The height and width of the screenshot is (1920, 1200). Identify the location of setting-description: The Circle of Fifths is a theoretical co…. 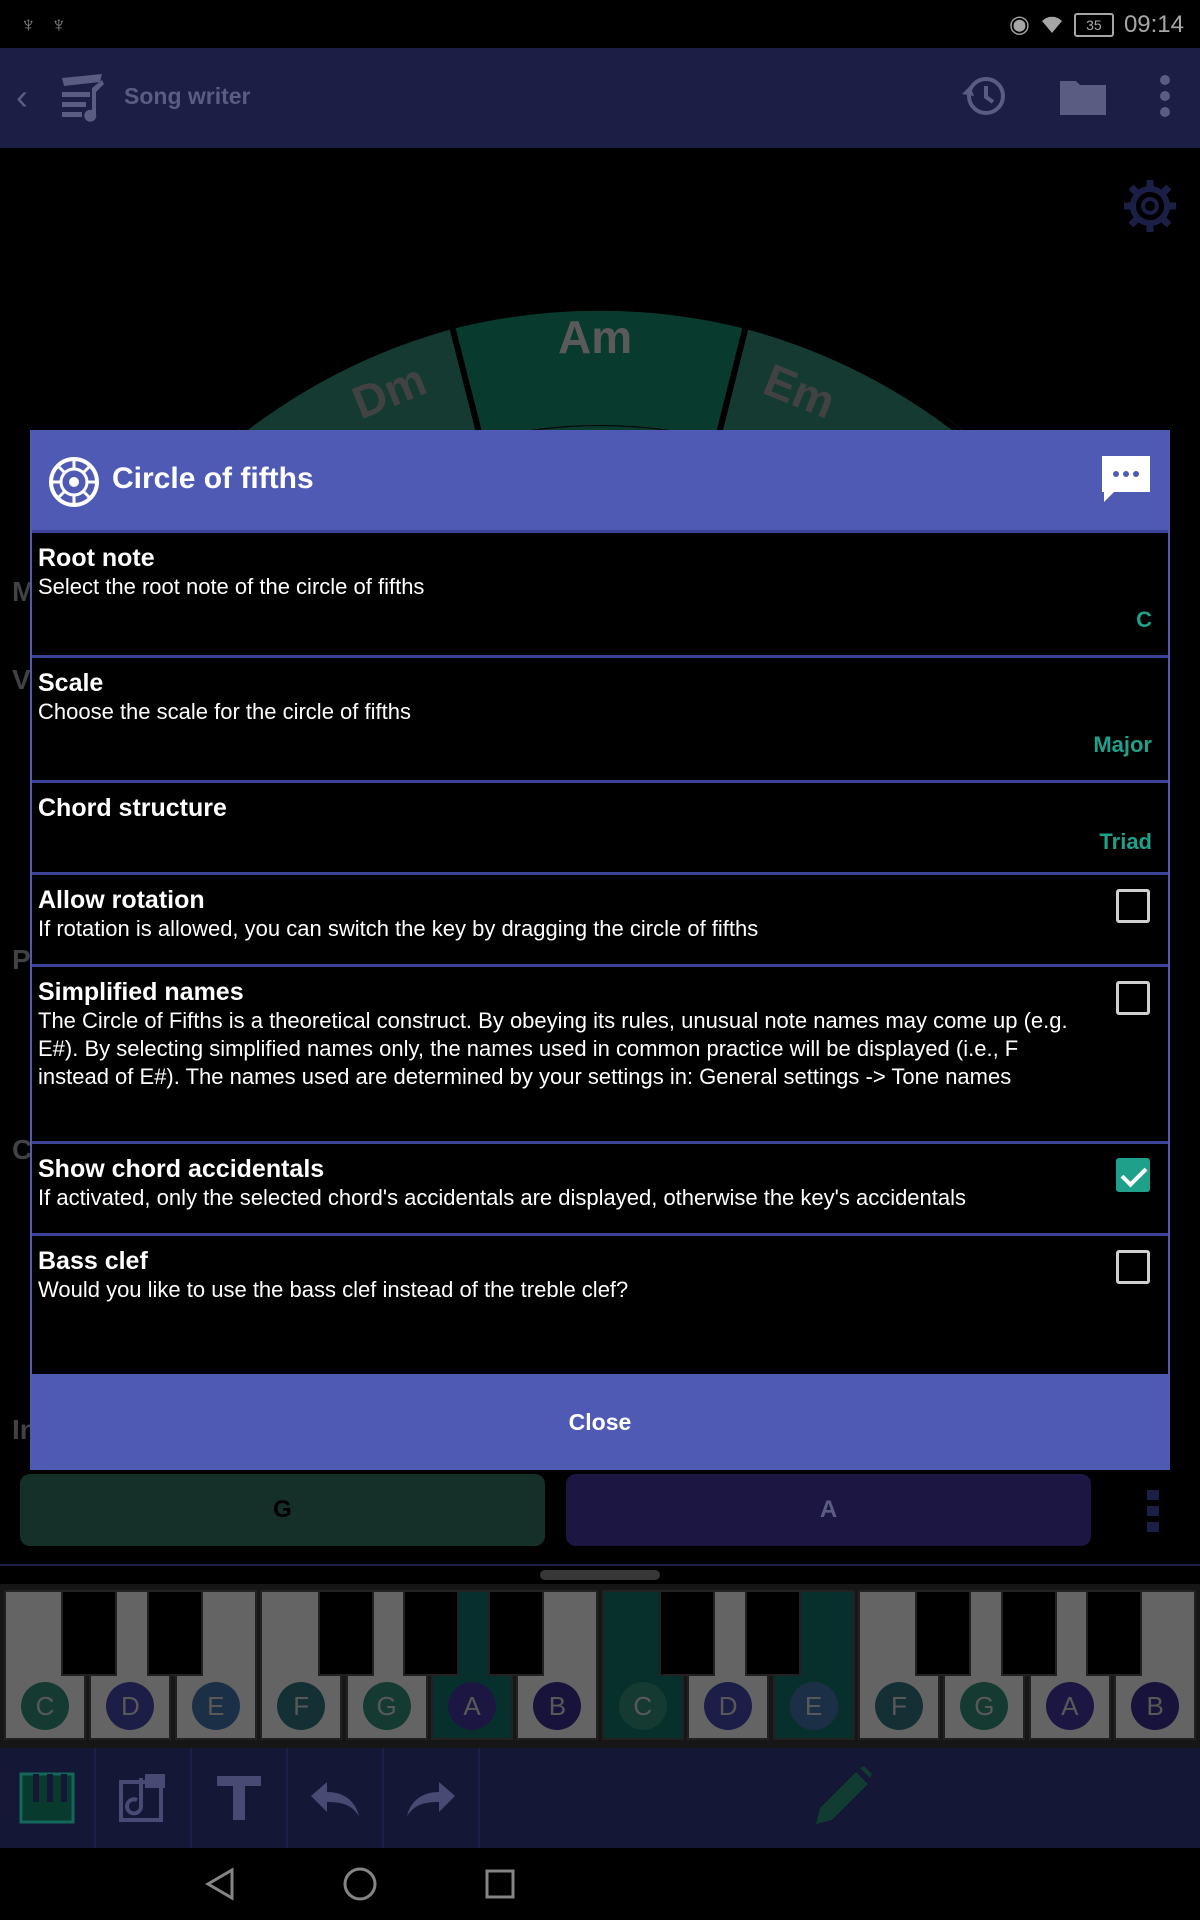
(553, 1048).